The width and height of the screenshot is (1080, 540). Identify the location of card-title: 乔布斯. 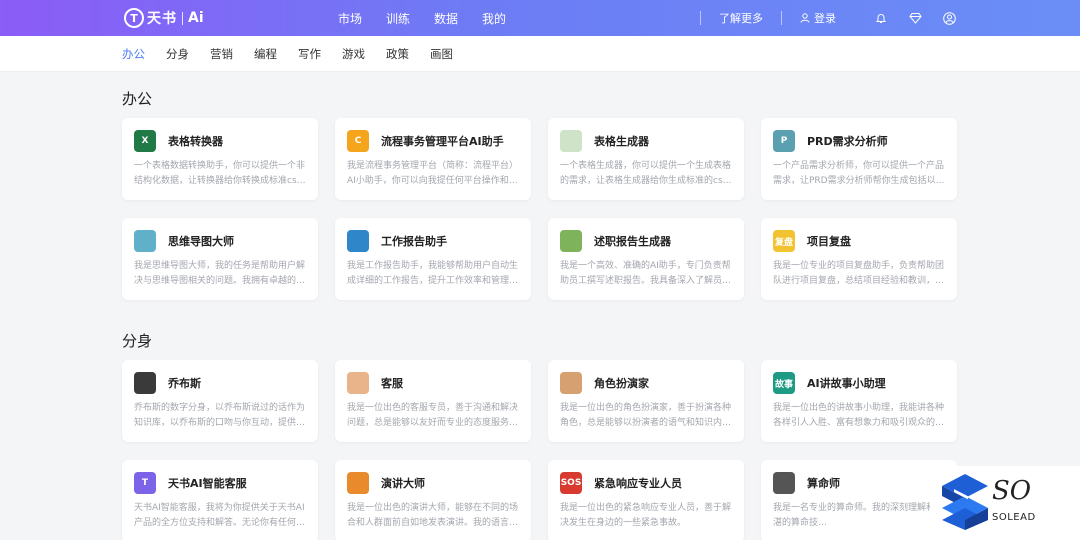
(184, 383).